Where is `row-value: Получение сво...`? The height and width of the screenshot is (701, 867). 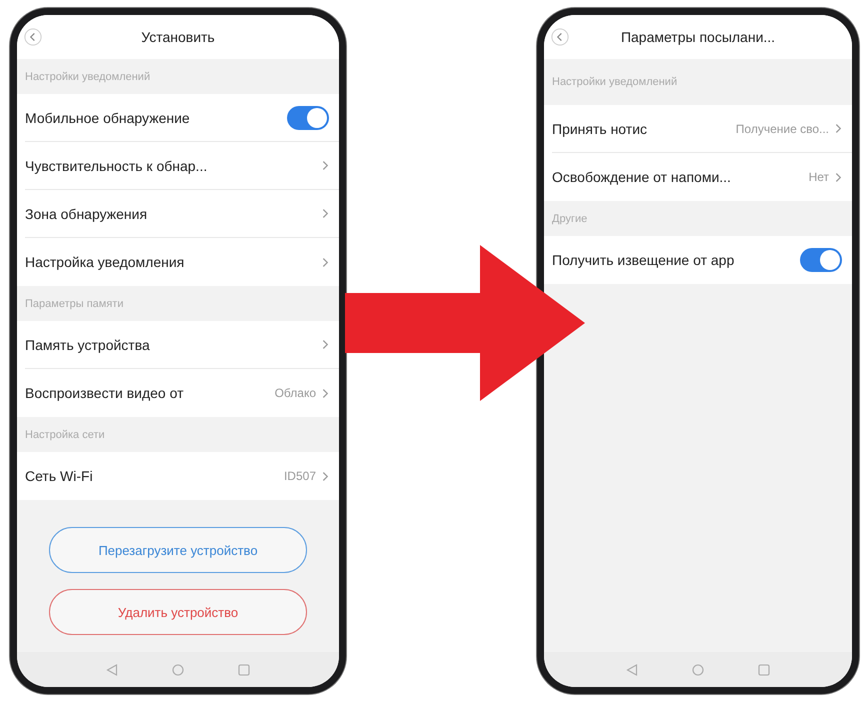
row-value: Получение сво... is located at coordinates (782, 129).